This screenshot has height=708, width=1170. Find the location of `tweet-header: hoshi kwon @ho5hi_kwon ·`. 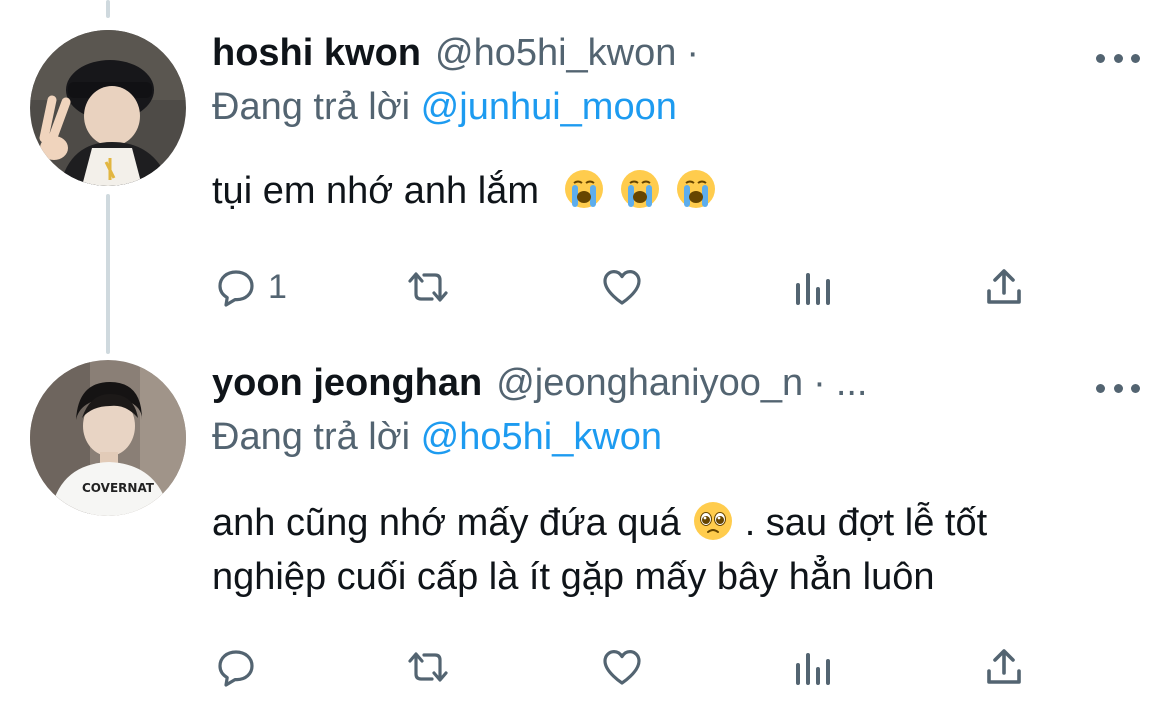

tweet-header: hoshi kwon @ho5hi_kwon · is located at coordinates (676, 57).